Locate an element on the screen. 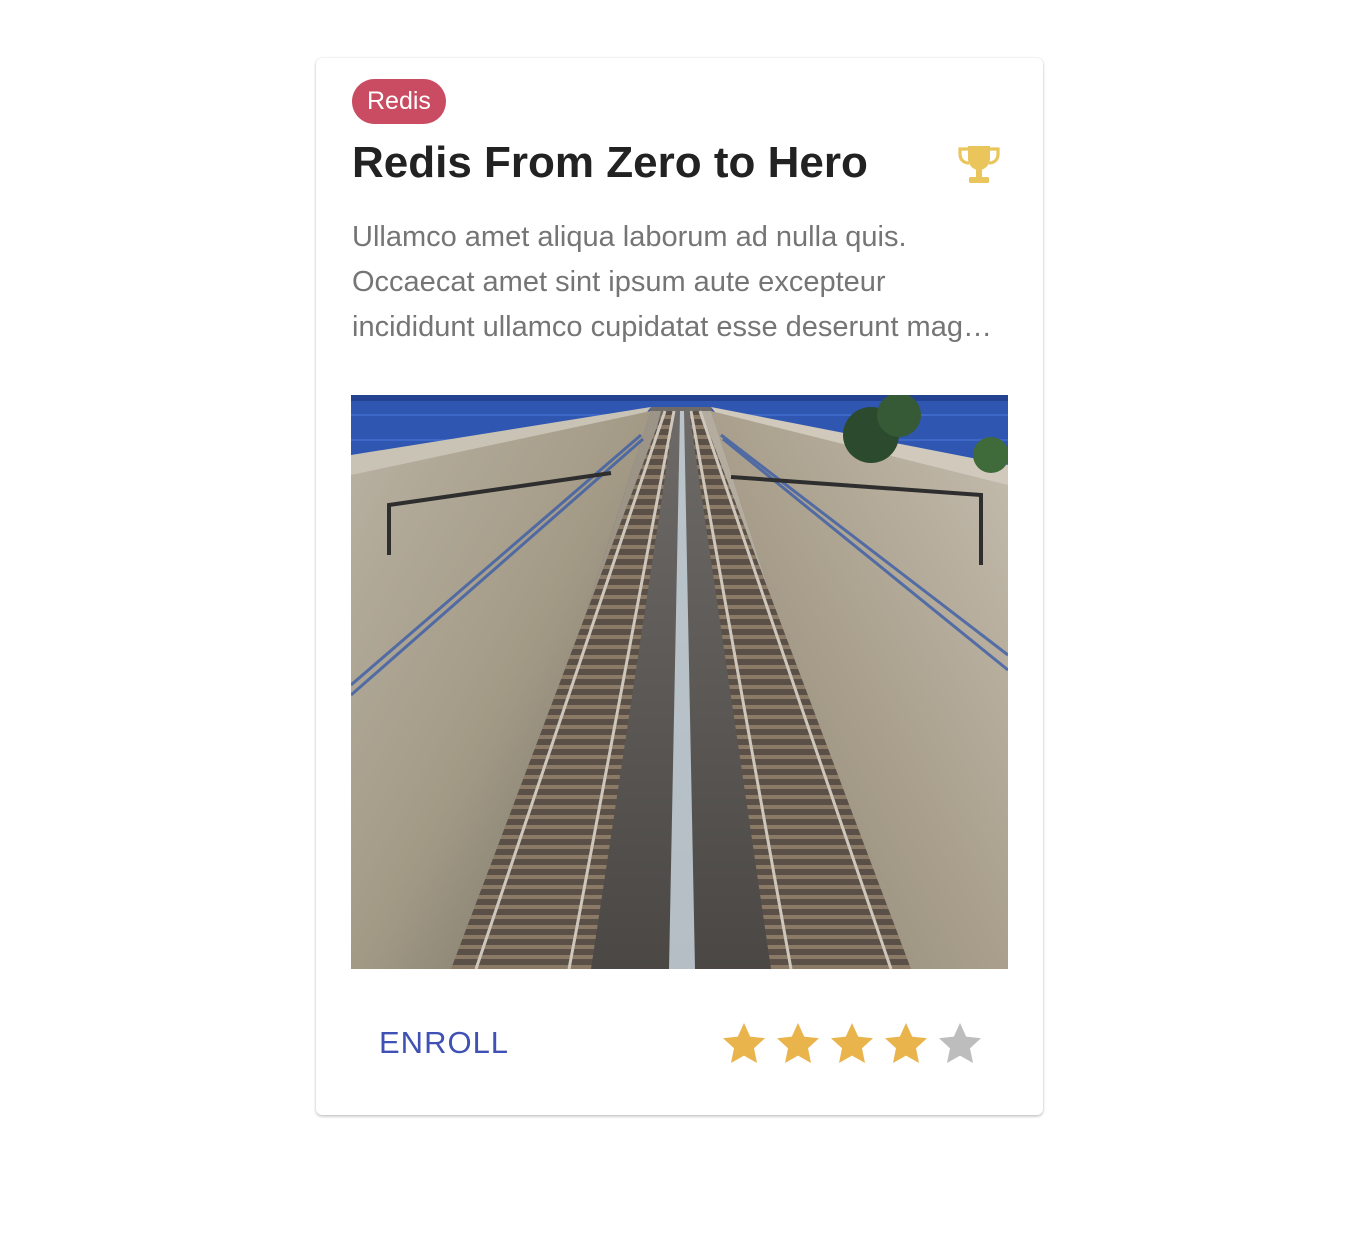 This screenshot has width=1366, height=1250. course-title: Redis From Zero to Hero is located at coordinates (610, 162).